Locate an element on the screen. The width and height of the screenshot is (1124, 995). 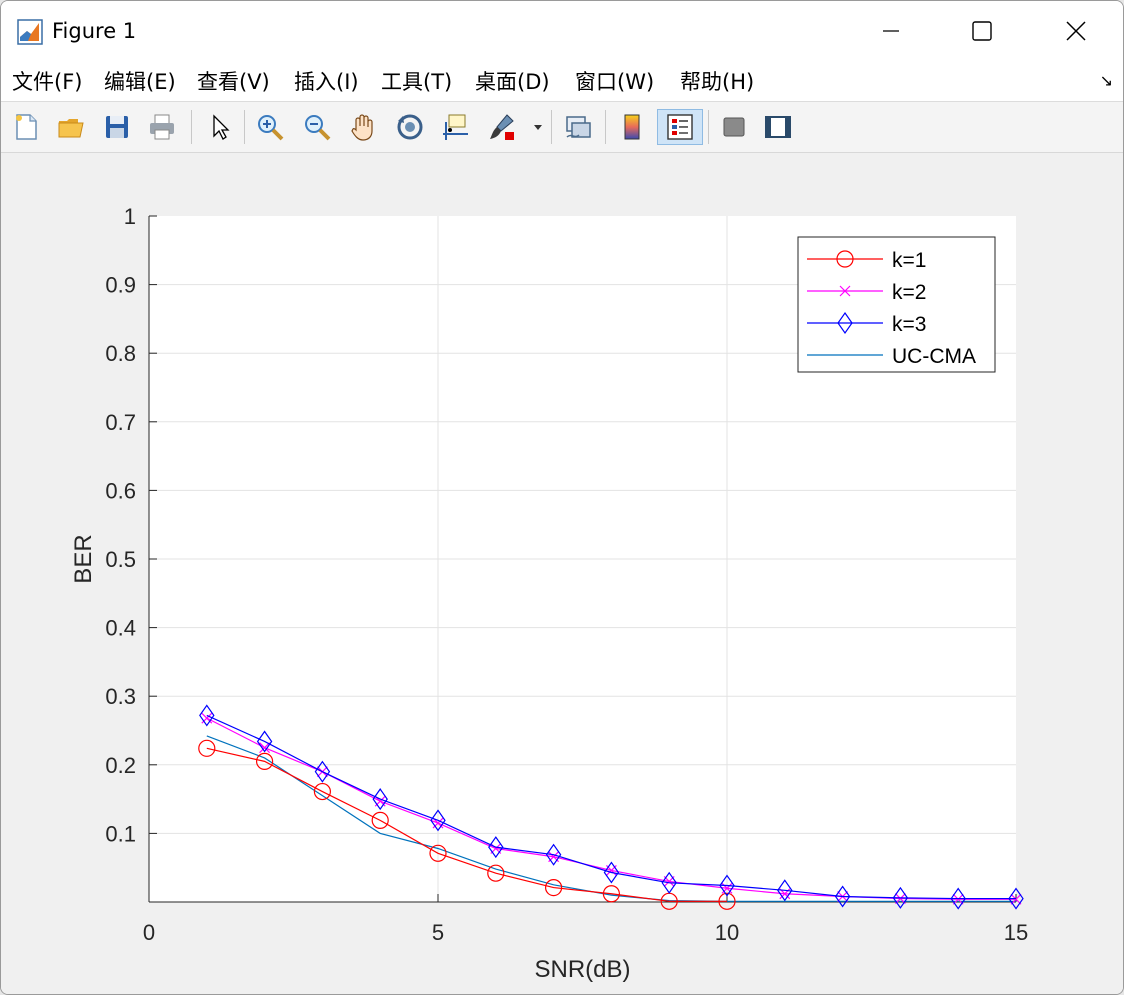
colorbar-icon is located at coordinates (632, 127).